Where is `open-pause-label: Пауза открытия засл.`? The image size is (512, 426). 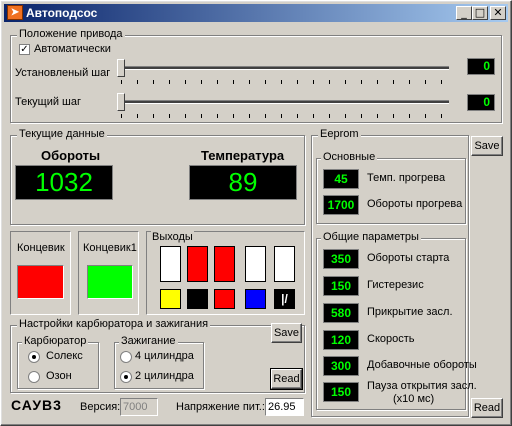 open-pause-label: Пауза открытия засл. is located at coordinates (422, 386).